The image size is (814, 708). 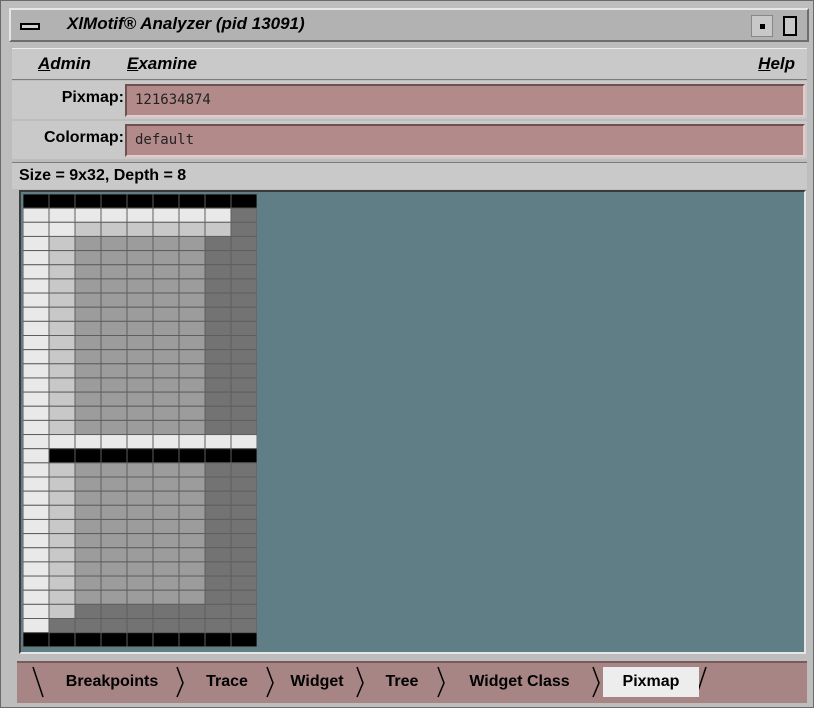 I want to click on pixmap-field: 121634874, so click(x=465, y=100).